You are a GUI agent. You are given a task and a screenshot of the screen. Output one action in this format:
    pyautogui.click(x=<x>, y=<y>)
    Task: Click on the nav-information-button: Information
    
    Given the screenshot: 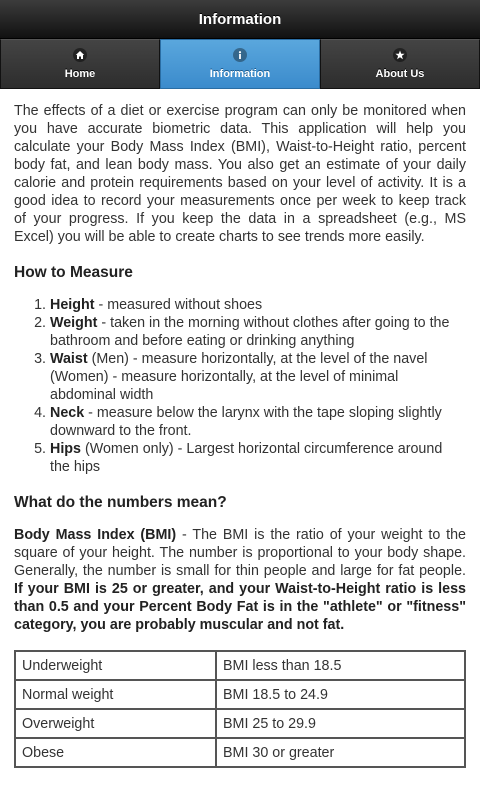 What is the action you would take?
    pyautogui.click(x=240, y=64)
    